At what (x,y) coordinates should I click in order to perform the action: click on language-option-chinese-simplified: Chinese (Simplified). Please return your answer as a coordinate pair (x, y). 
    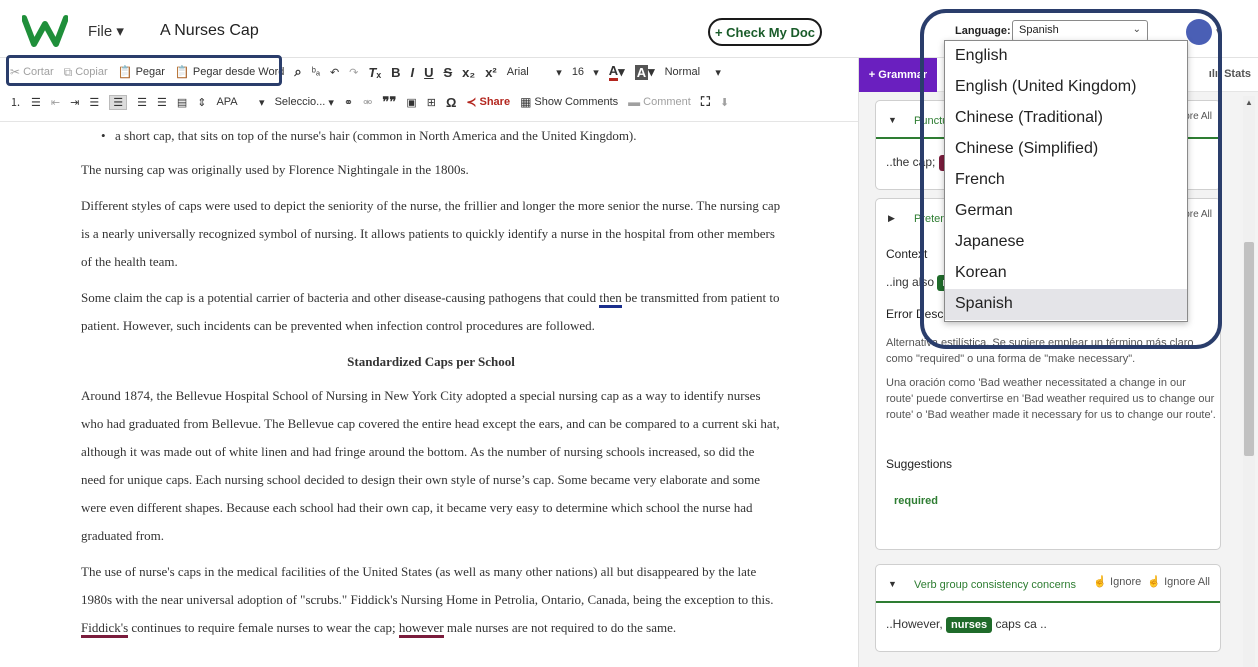
    Looking at the image, I should click on (1066, 149).